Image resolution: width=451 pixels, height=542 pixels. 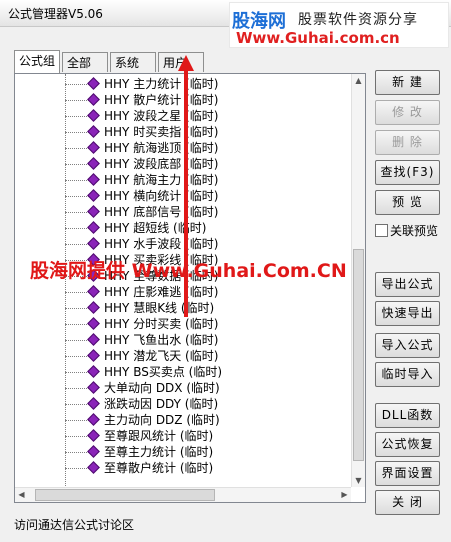 What do you see at coordinates (161, 212) in the screenshot?
I see `formula-name: HHY 底部信号 (临时)` at bounding box center [161, 212].